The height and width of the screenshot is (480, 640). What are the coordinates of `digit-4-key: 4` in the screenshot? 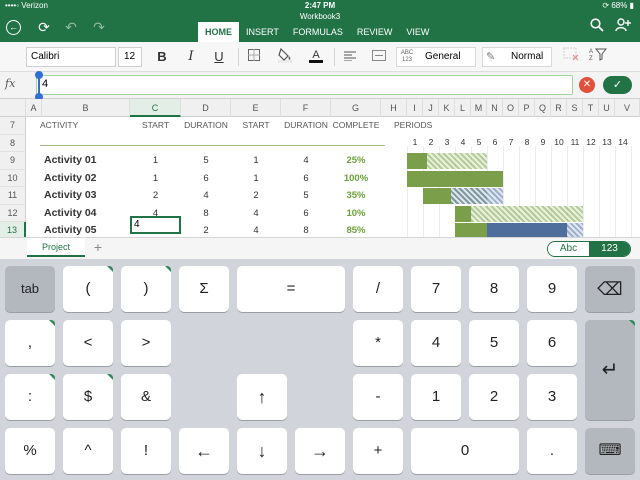 It's located at (436, 343).